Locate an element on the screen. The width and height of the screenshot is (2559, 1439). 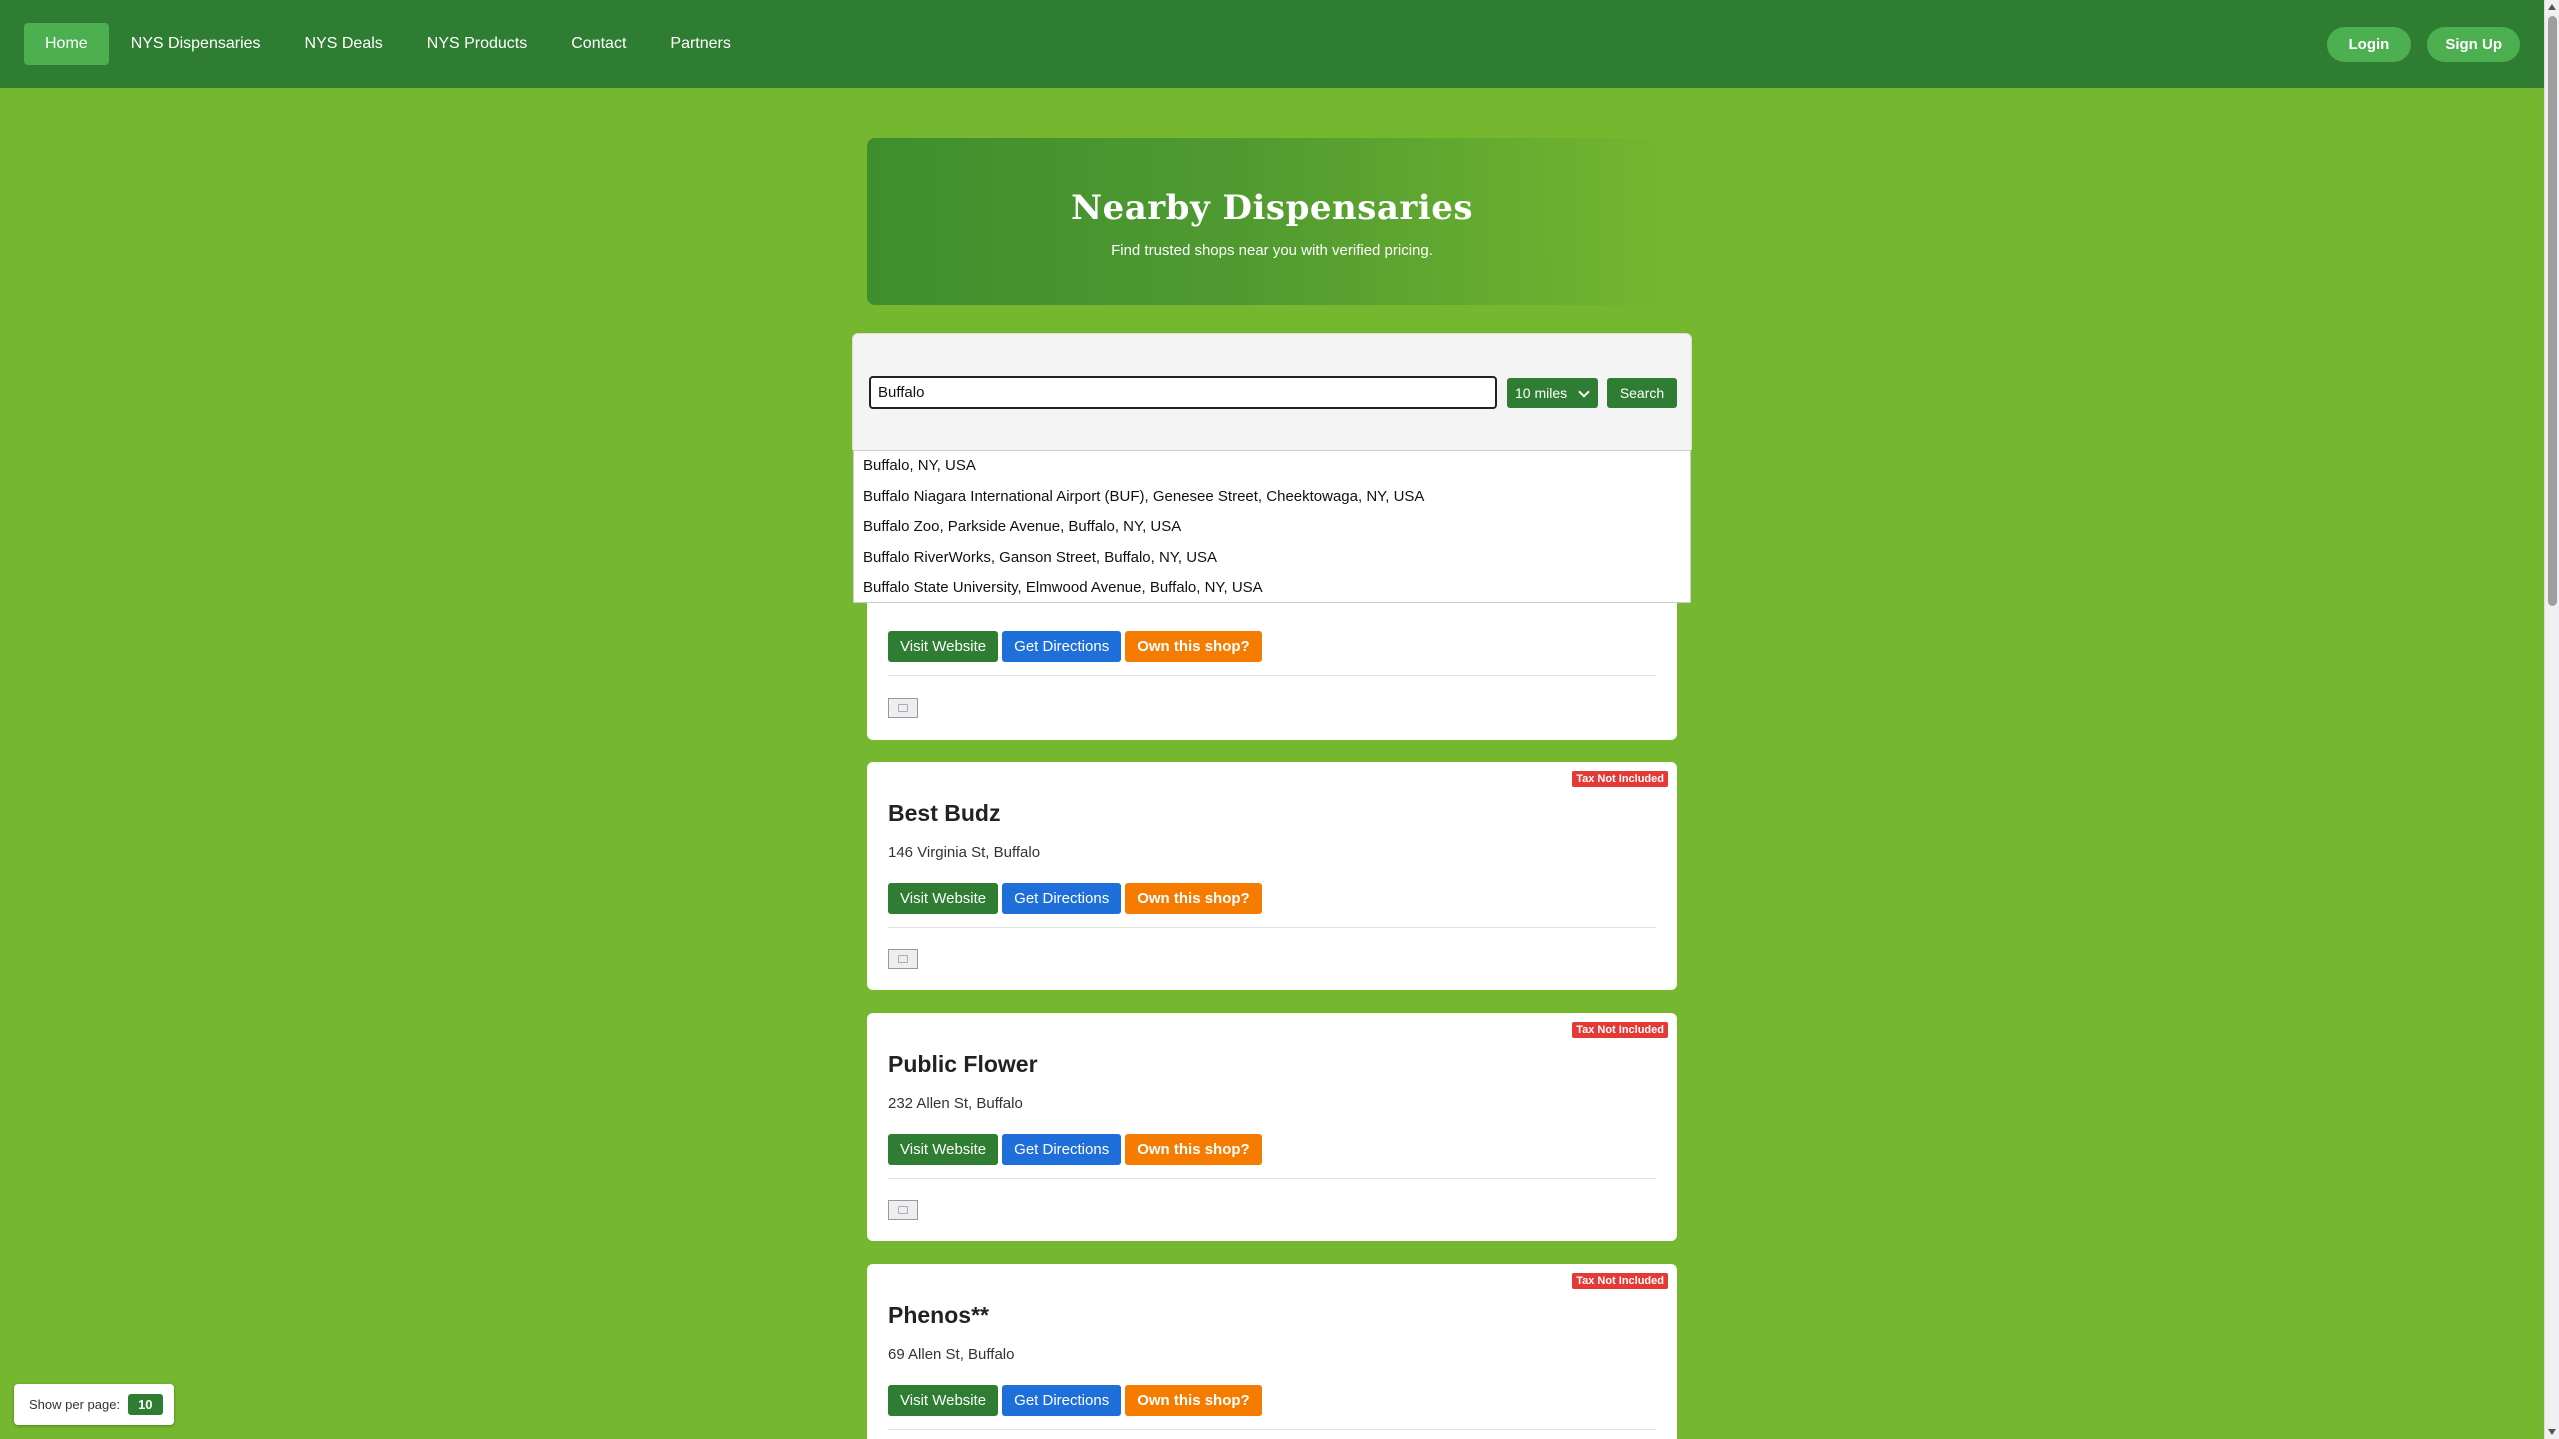
nav-contact: Contact is located at coordinates (598, 44).